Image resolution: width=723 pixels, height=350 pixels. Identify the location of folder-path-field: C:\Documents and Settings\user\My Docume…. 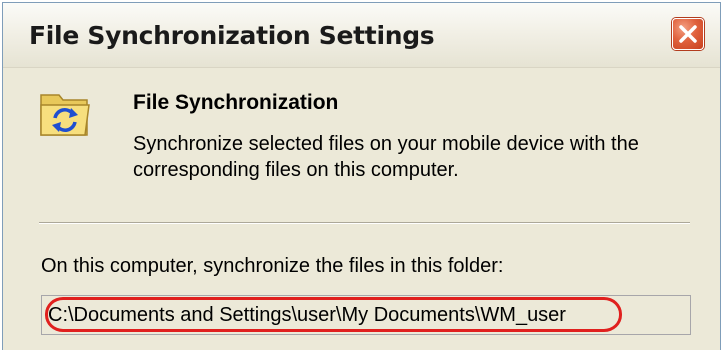
(366, 315).